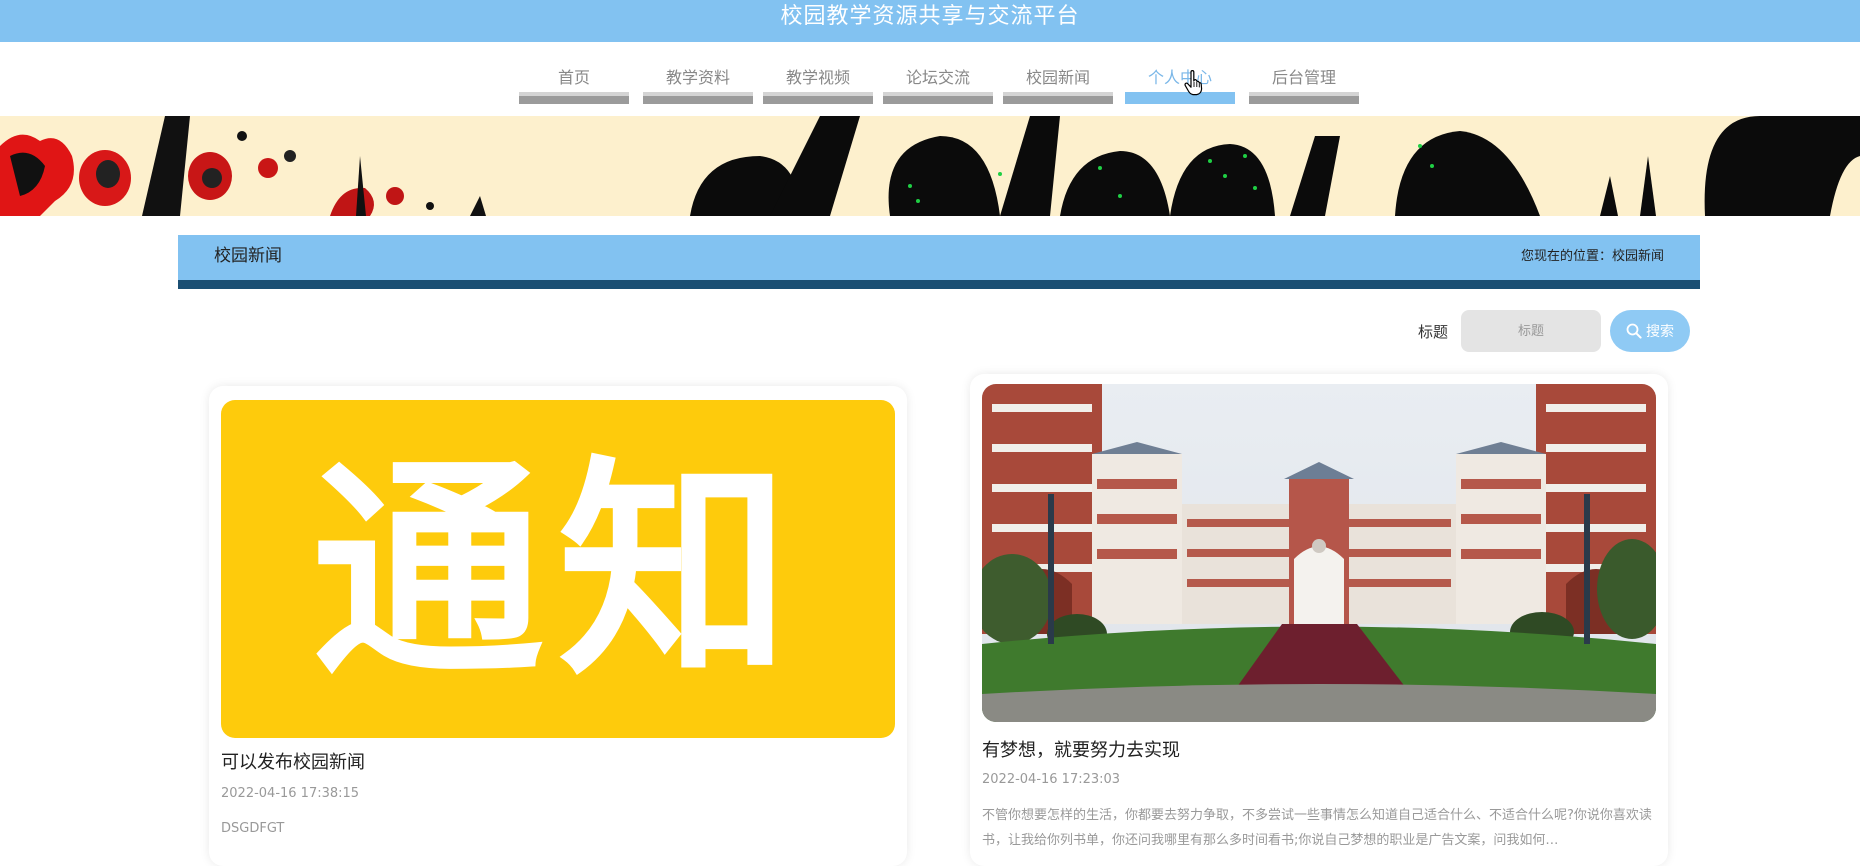 Image resolution: width=1860 pixels, height=866 pixels. Describe the element at coordinates (1193, 83) in the screenshot. I see `hand-cursor-icon` at that location.